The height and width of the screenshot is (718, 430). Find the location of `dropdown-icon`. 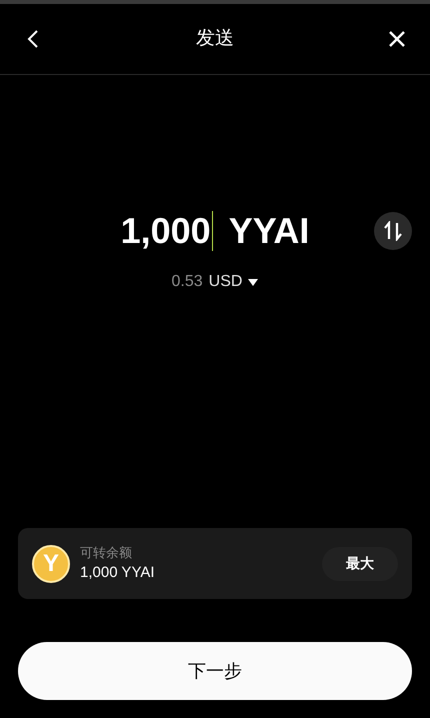

dropdown-icon is located at coordinates (253, 282).